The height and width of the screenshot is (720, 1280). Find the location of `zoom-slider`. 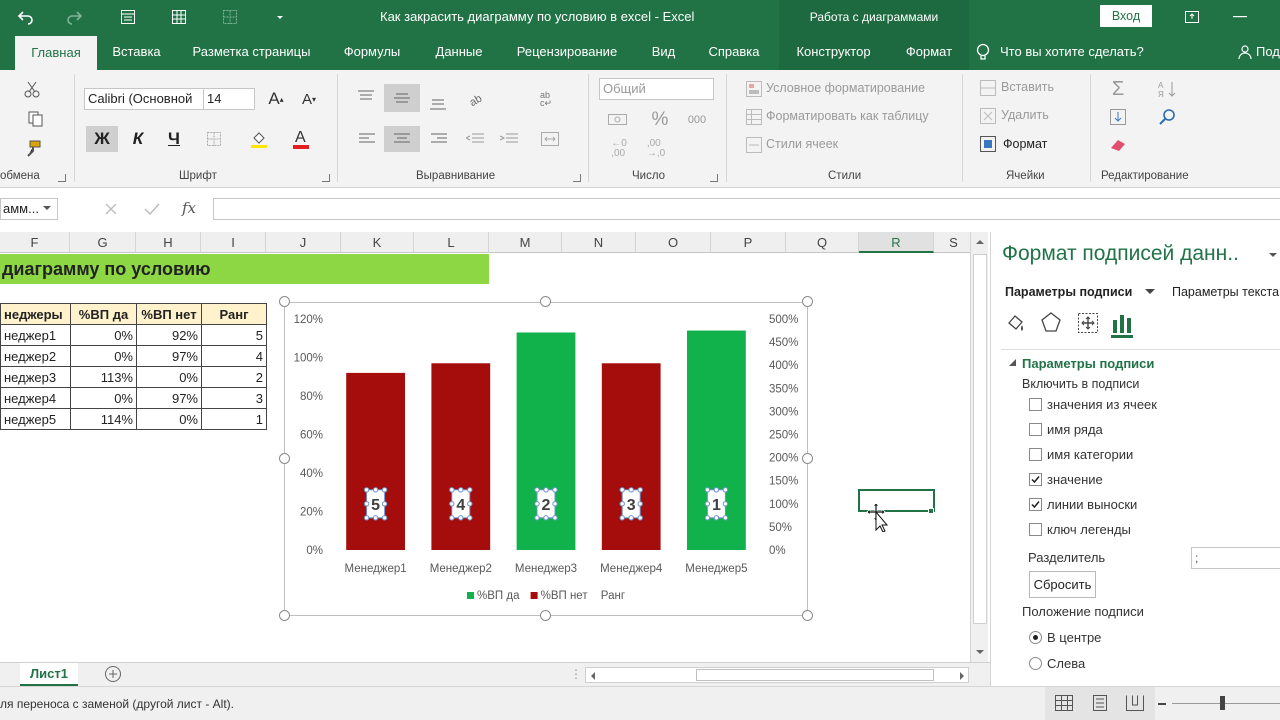

zoom-slider is located at coordinates (1226, 703).